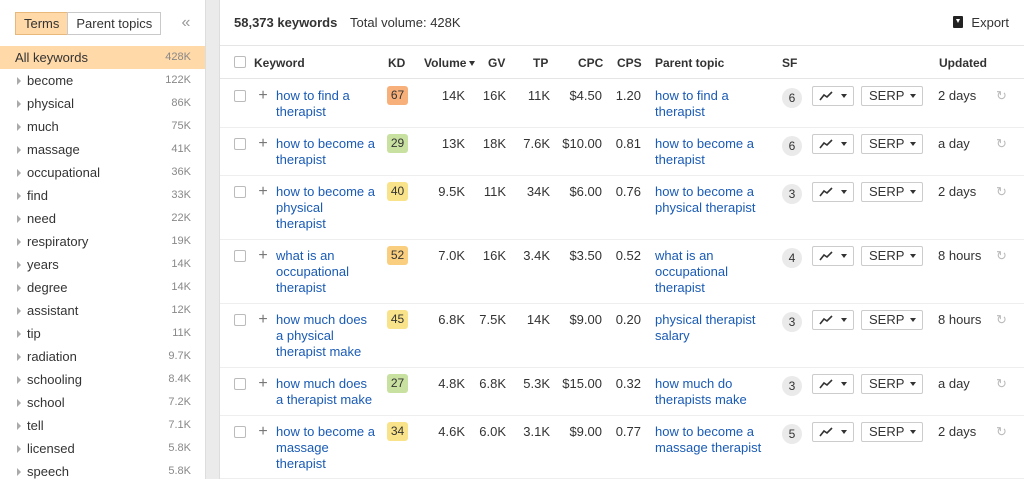  I want to click on sidebar-item-need: need 22K, so click(102, 218).